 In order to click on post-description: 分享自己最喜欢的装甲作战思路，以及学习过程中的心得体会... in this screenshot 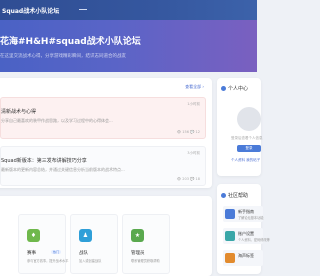, I will do `click(57, 120)`.